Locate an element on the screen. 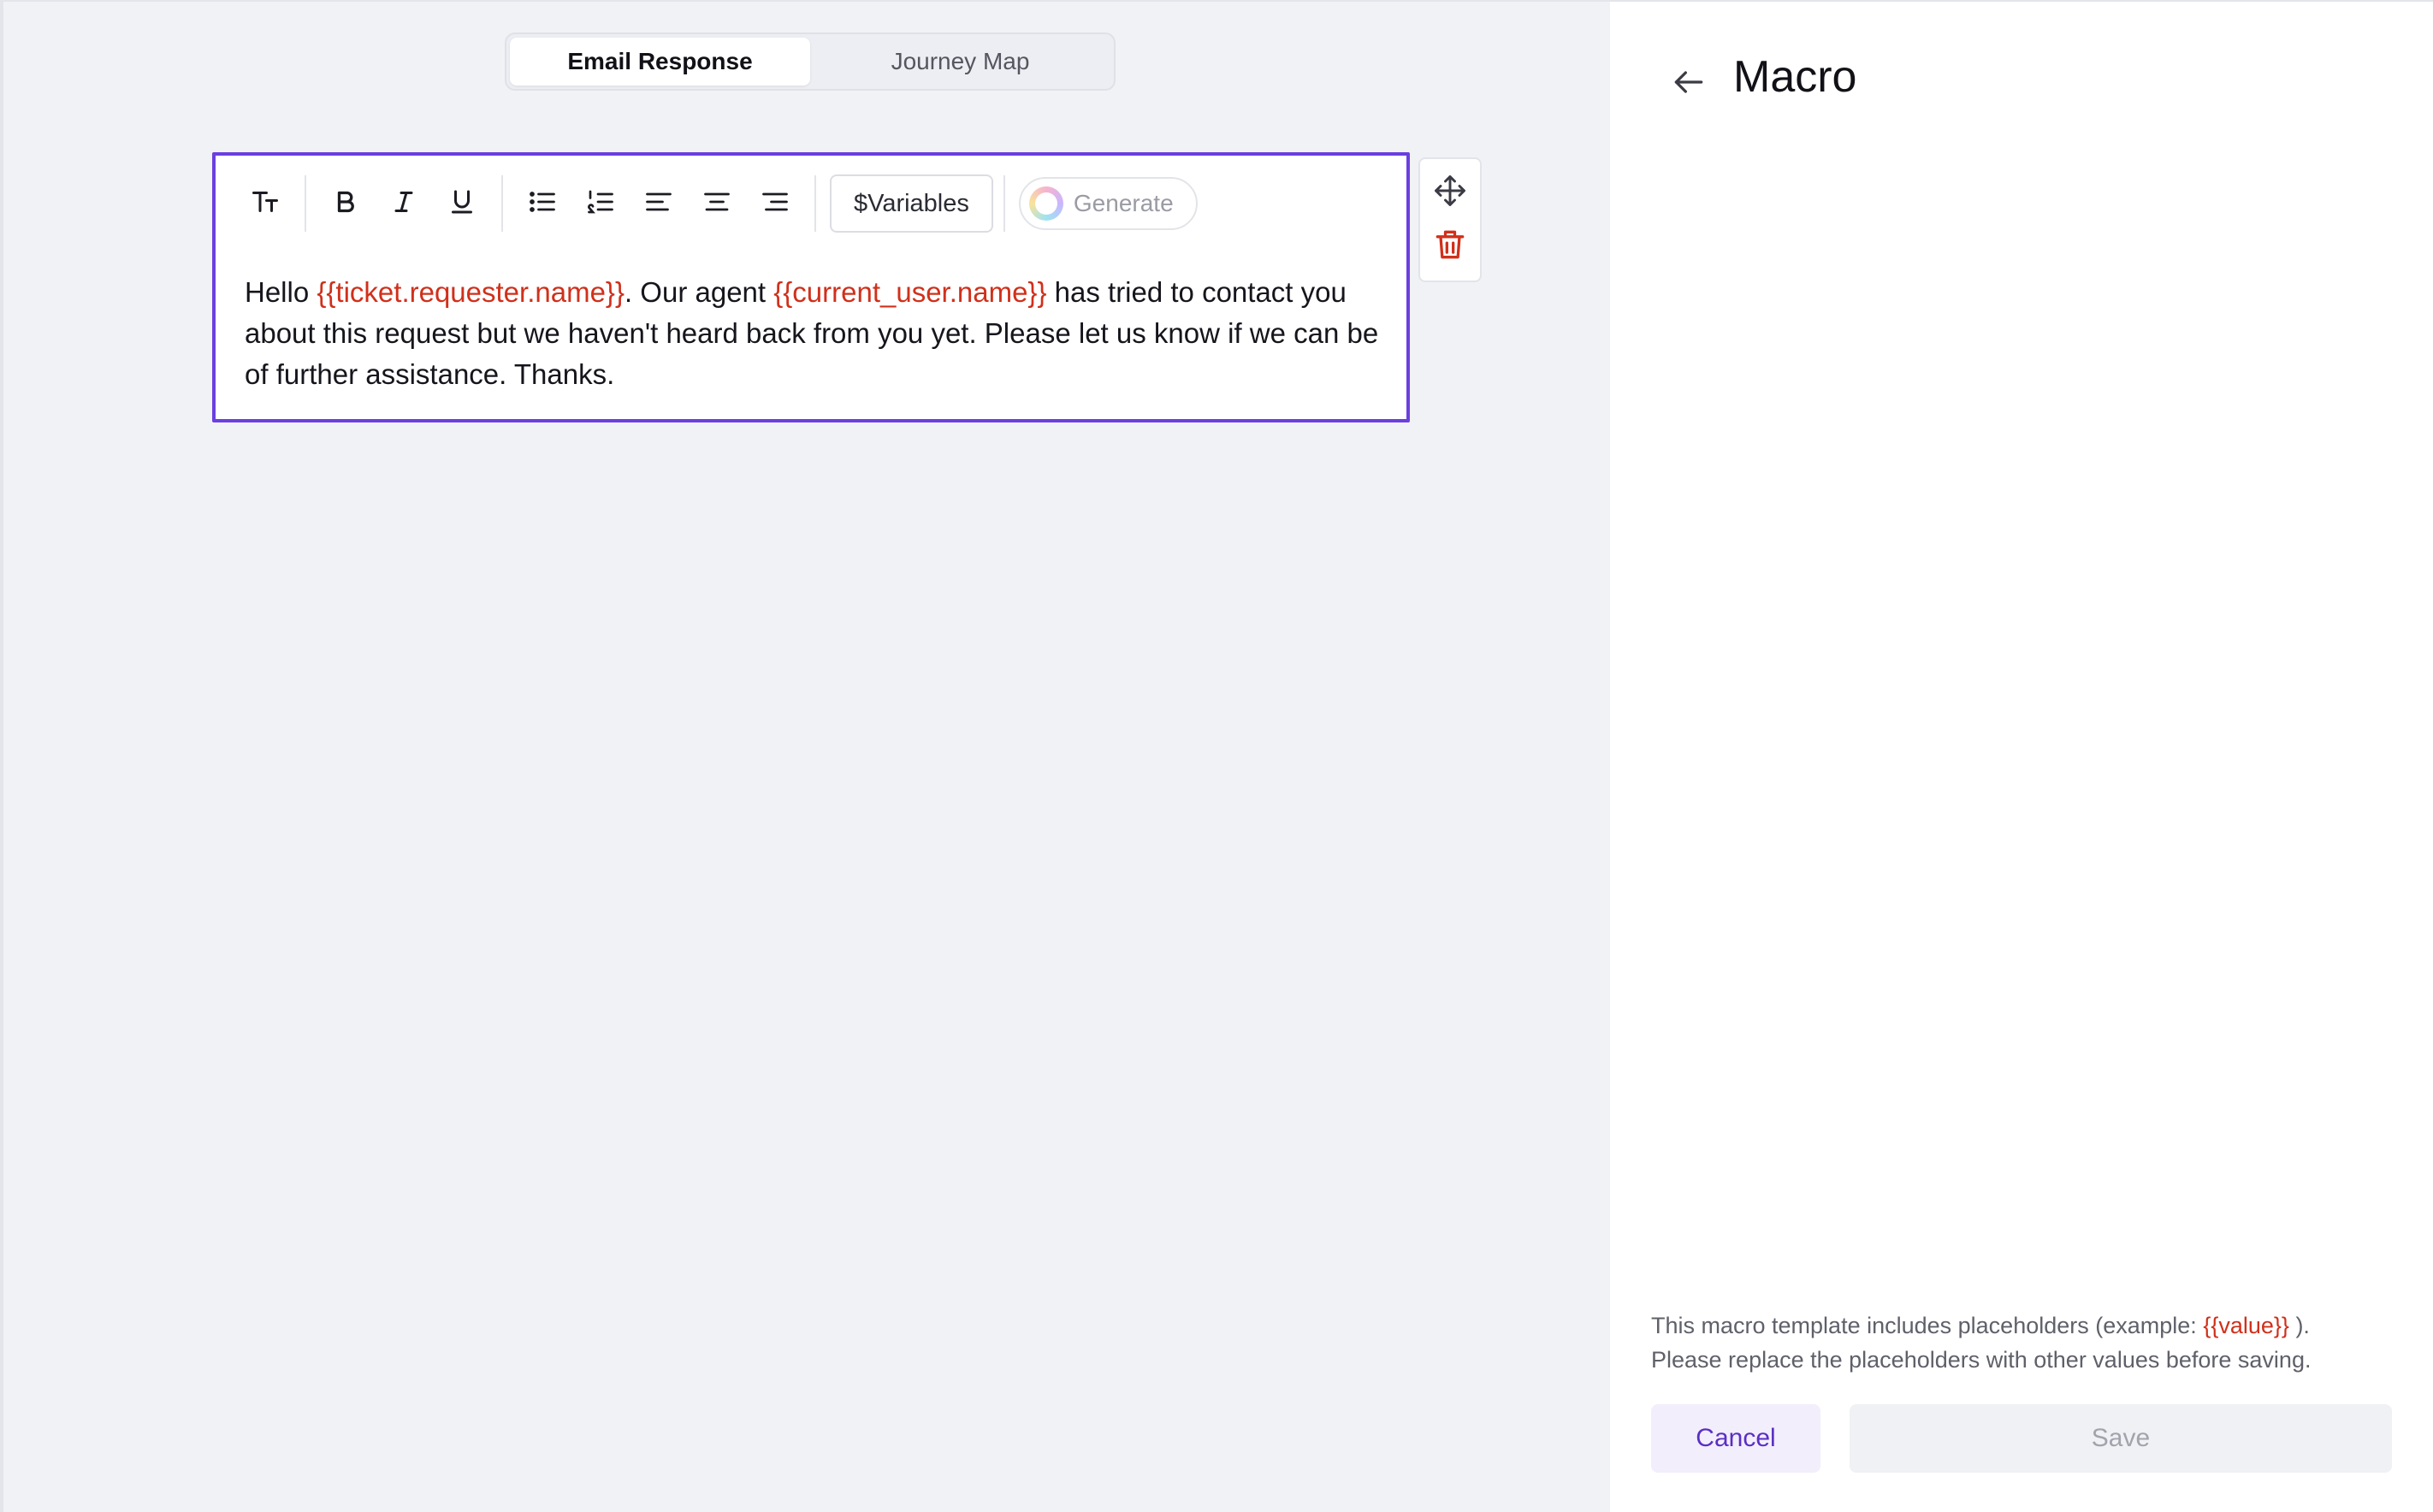  numbered-list-button is located at coordinates (601, 203).